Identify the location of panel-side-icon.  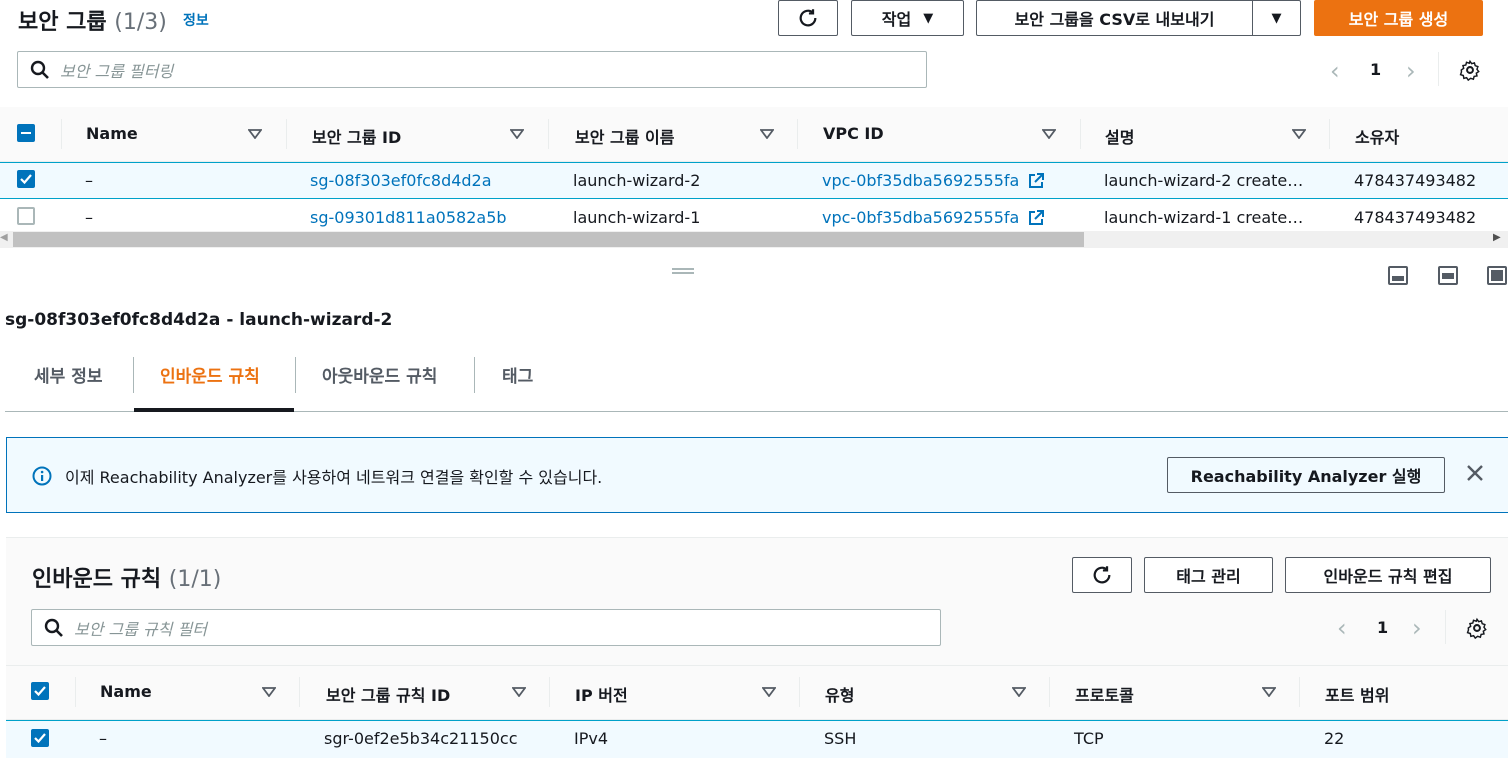
(1448, 275).